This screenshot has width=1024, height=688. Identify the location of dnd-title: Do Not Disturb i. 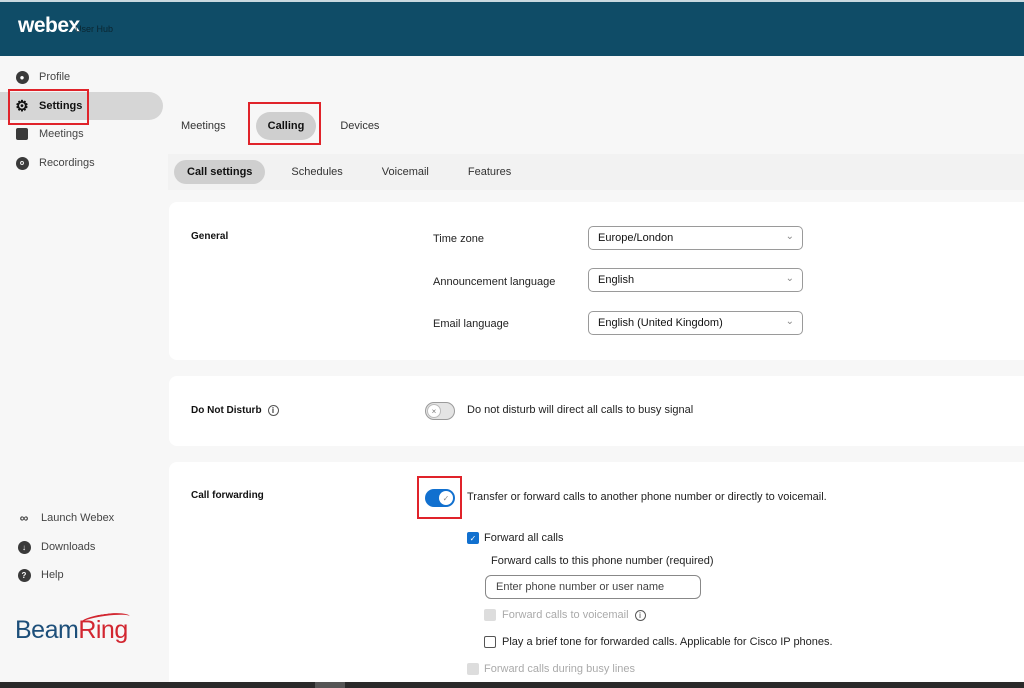
(235, 410).